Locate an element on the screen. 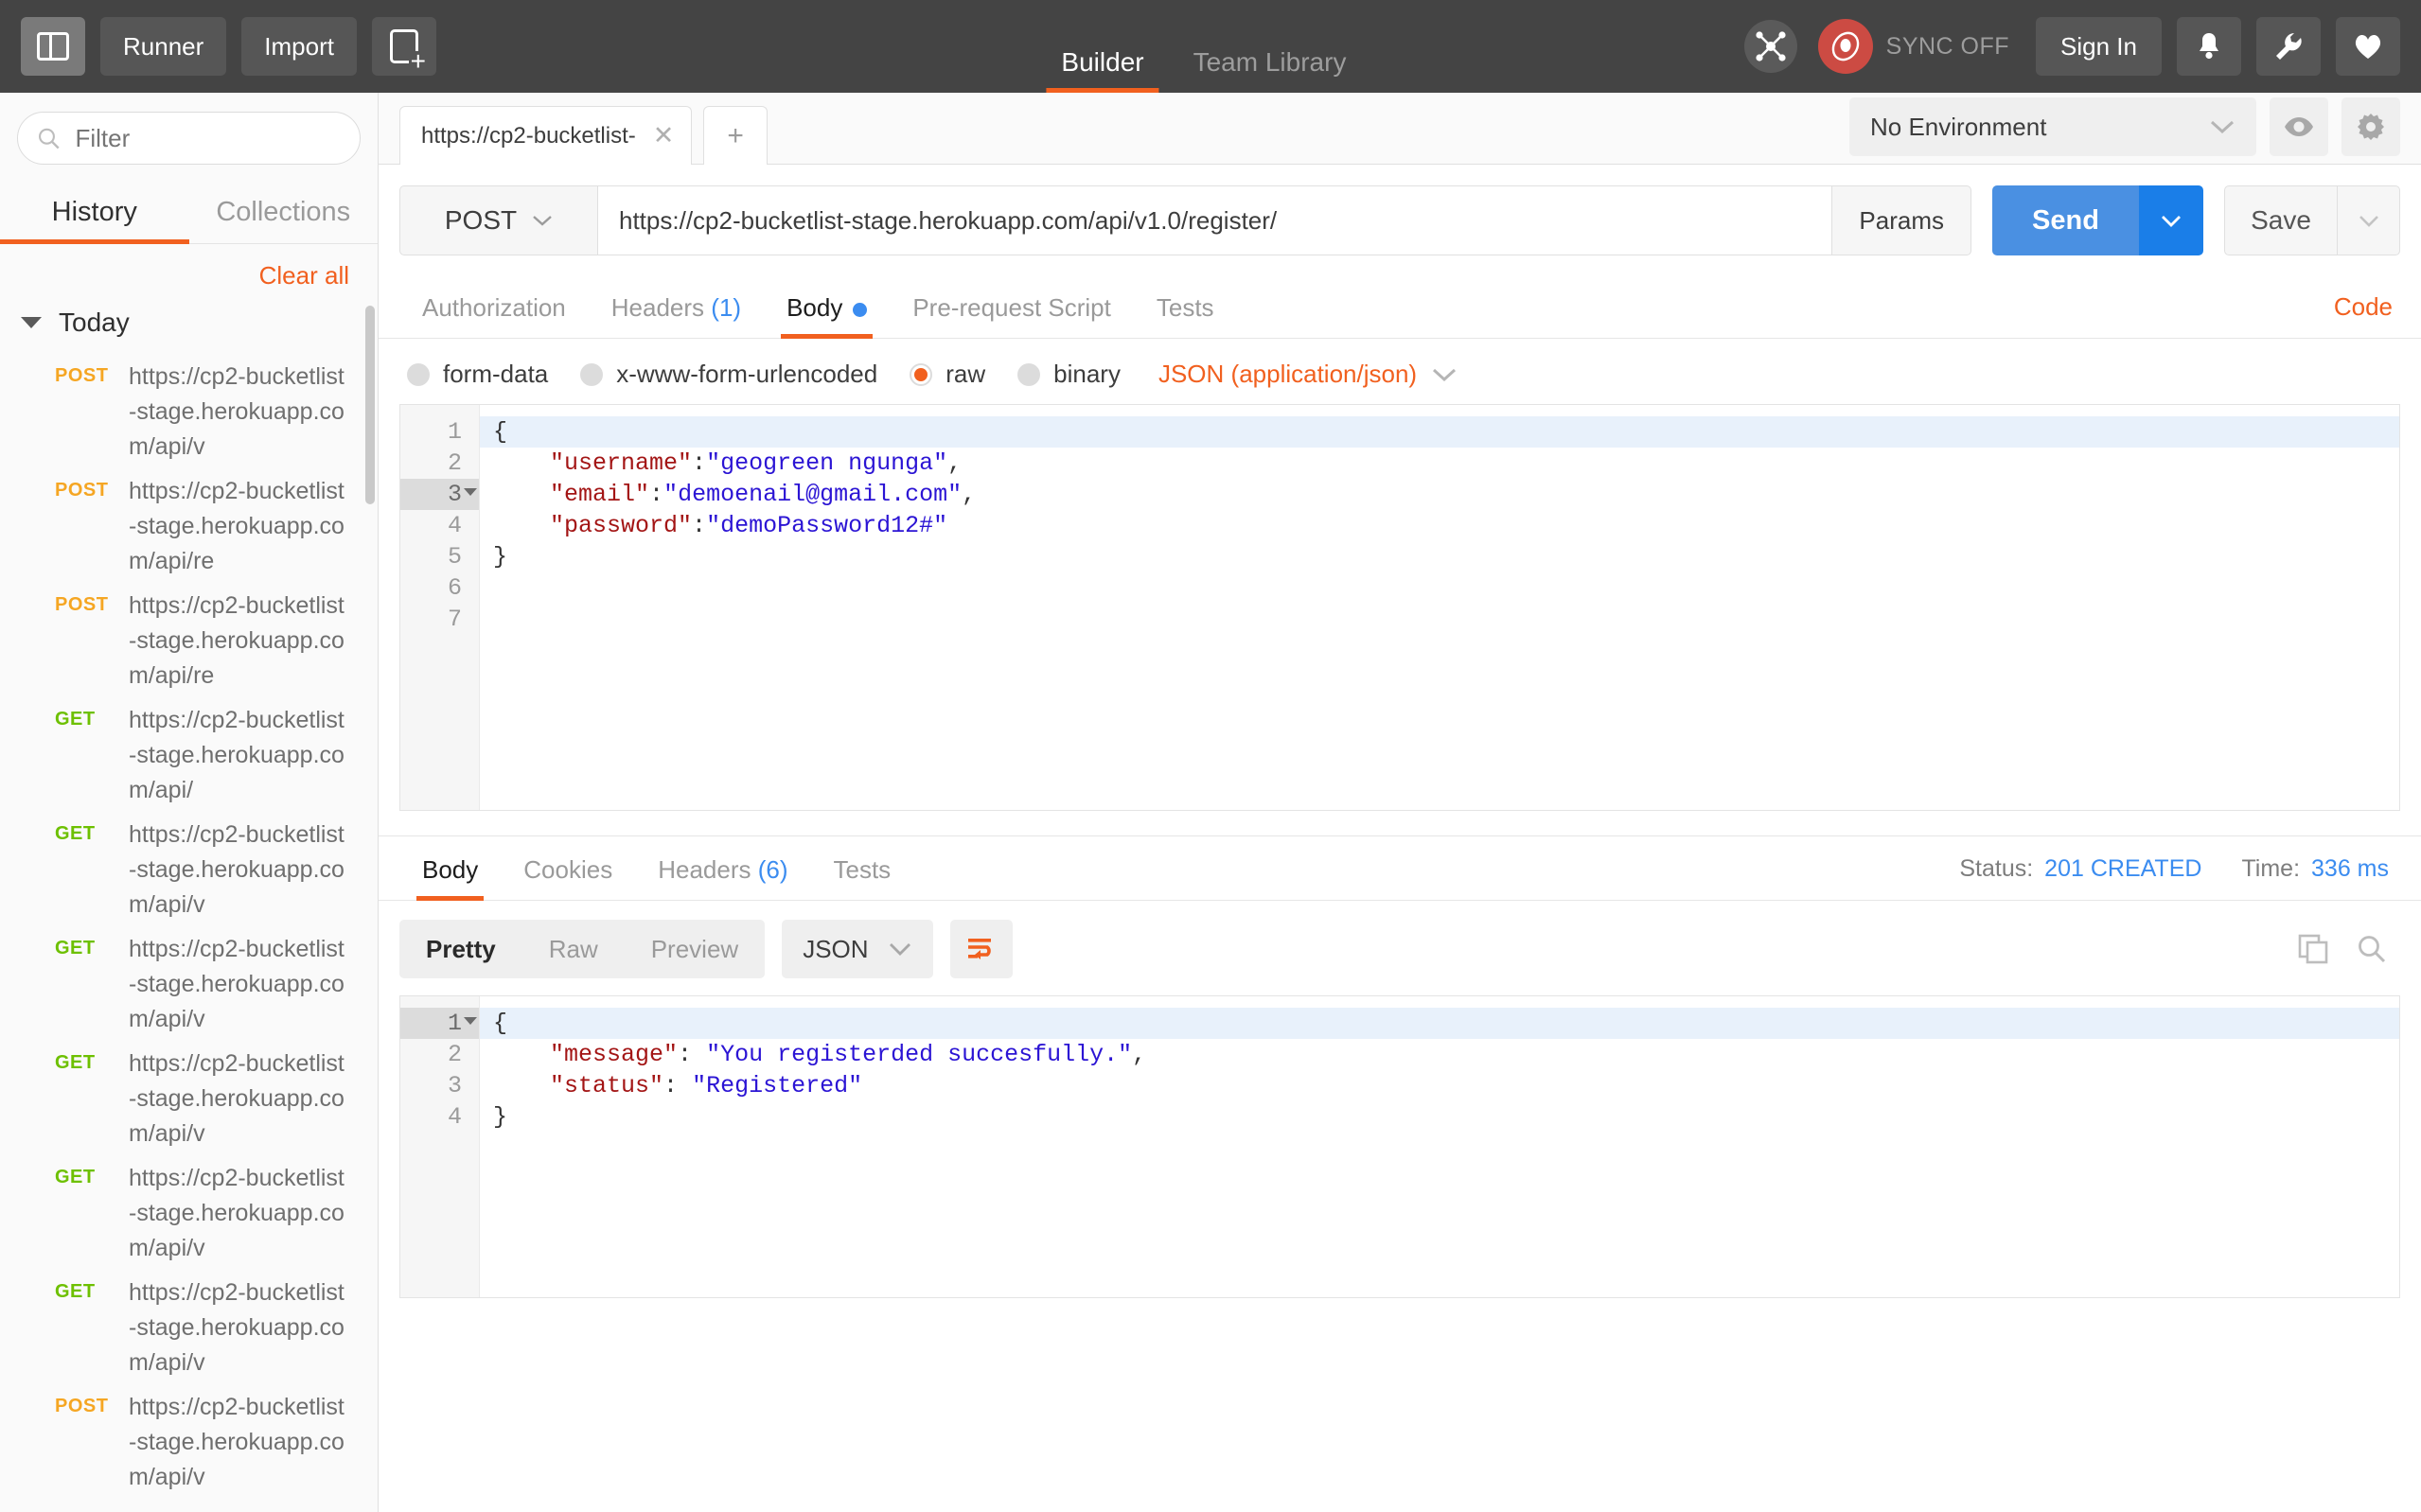 Image resolution: width=2421 pixels, height=1512 pixels. notifications-button is located at coordinates (2209, 46).